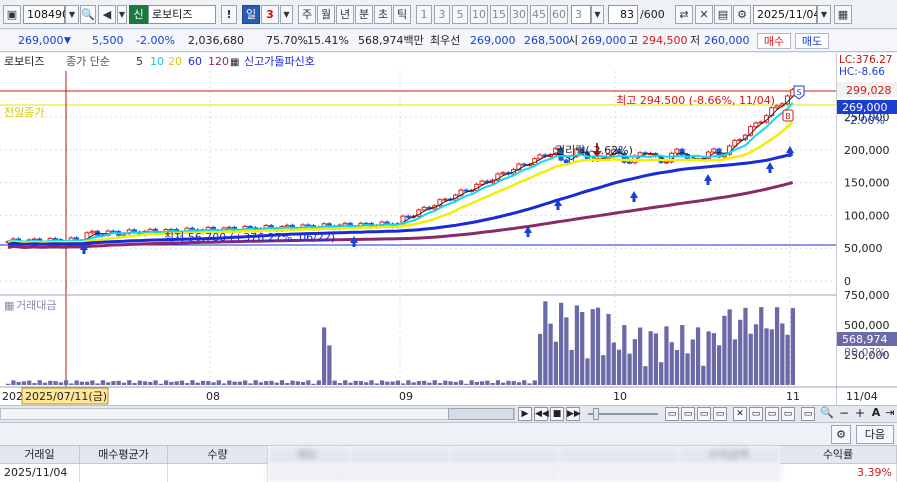 This screenshot has height=482, width=897. I want to click on code-dropdown-icon: ▼, so click(72, 14).